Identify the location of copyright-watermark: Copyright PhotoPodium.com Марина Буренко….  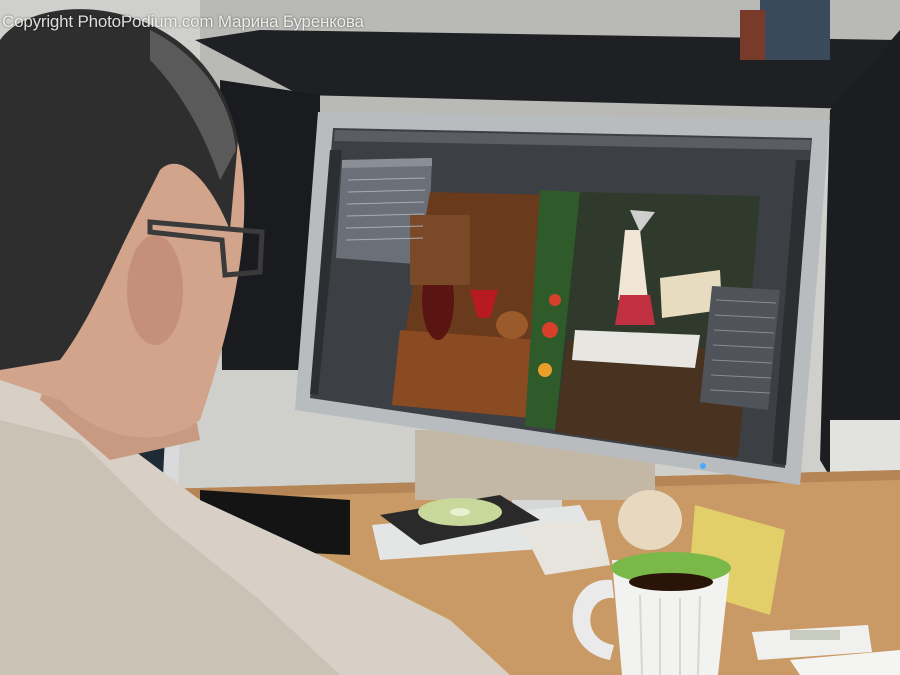
(183, 21).